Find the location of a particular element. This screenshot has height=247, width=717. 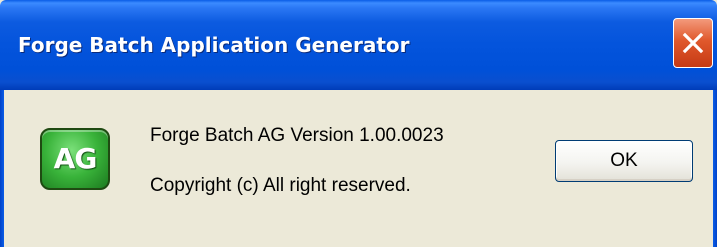

ag-app-icon: AG is located at coordinates (75, 159).